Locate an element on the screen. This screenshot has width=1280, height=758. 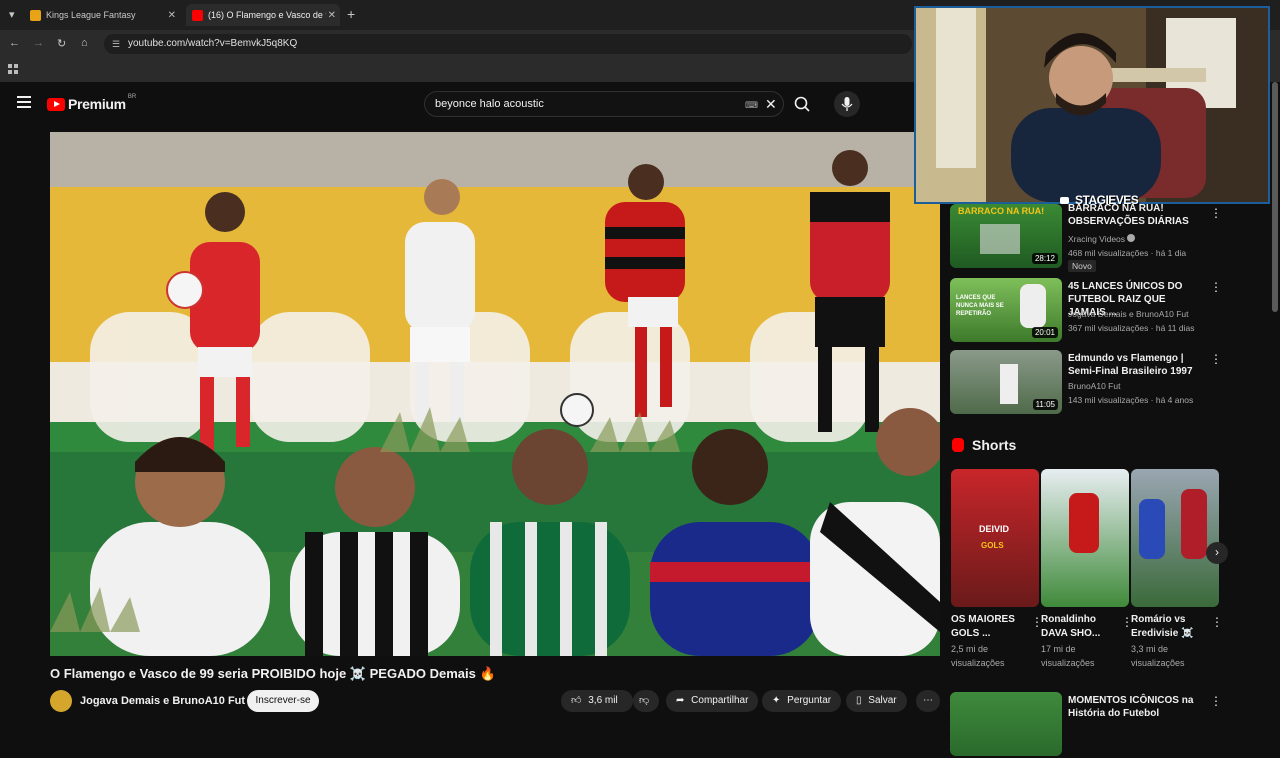
dislike-button: 👎︎ is located at coordinates (646, 701).